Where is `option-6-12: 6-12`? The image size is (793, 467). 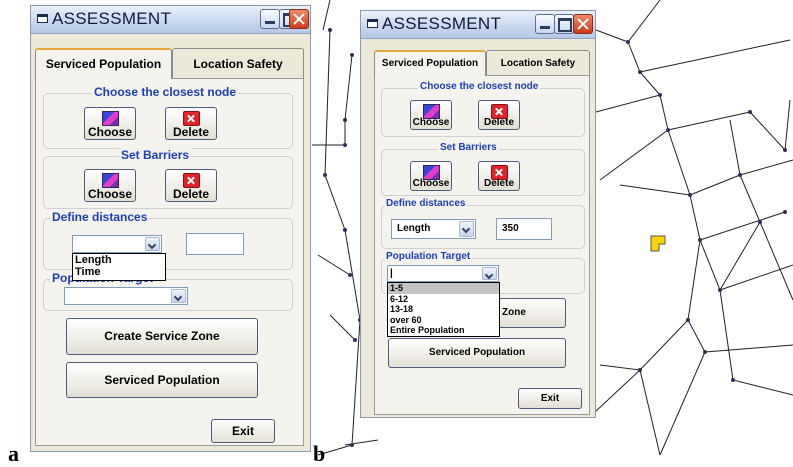 option-6-12: 6-12 is located at coordinates (443, 299).